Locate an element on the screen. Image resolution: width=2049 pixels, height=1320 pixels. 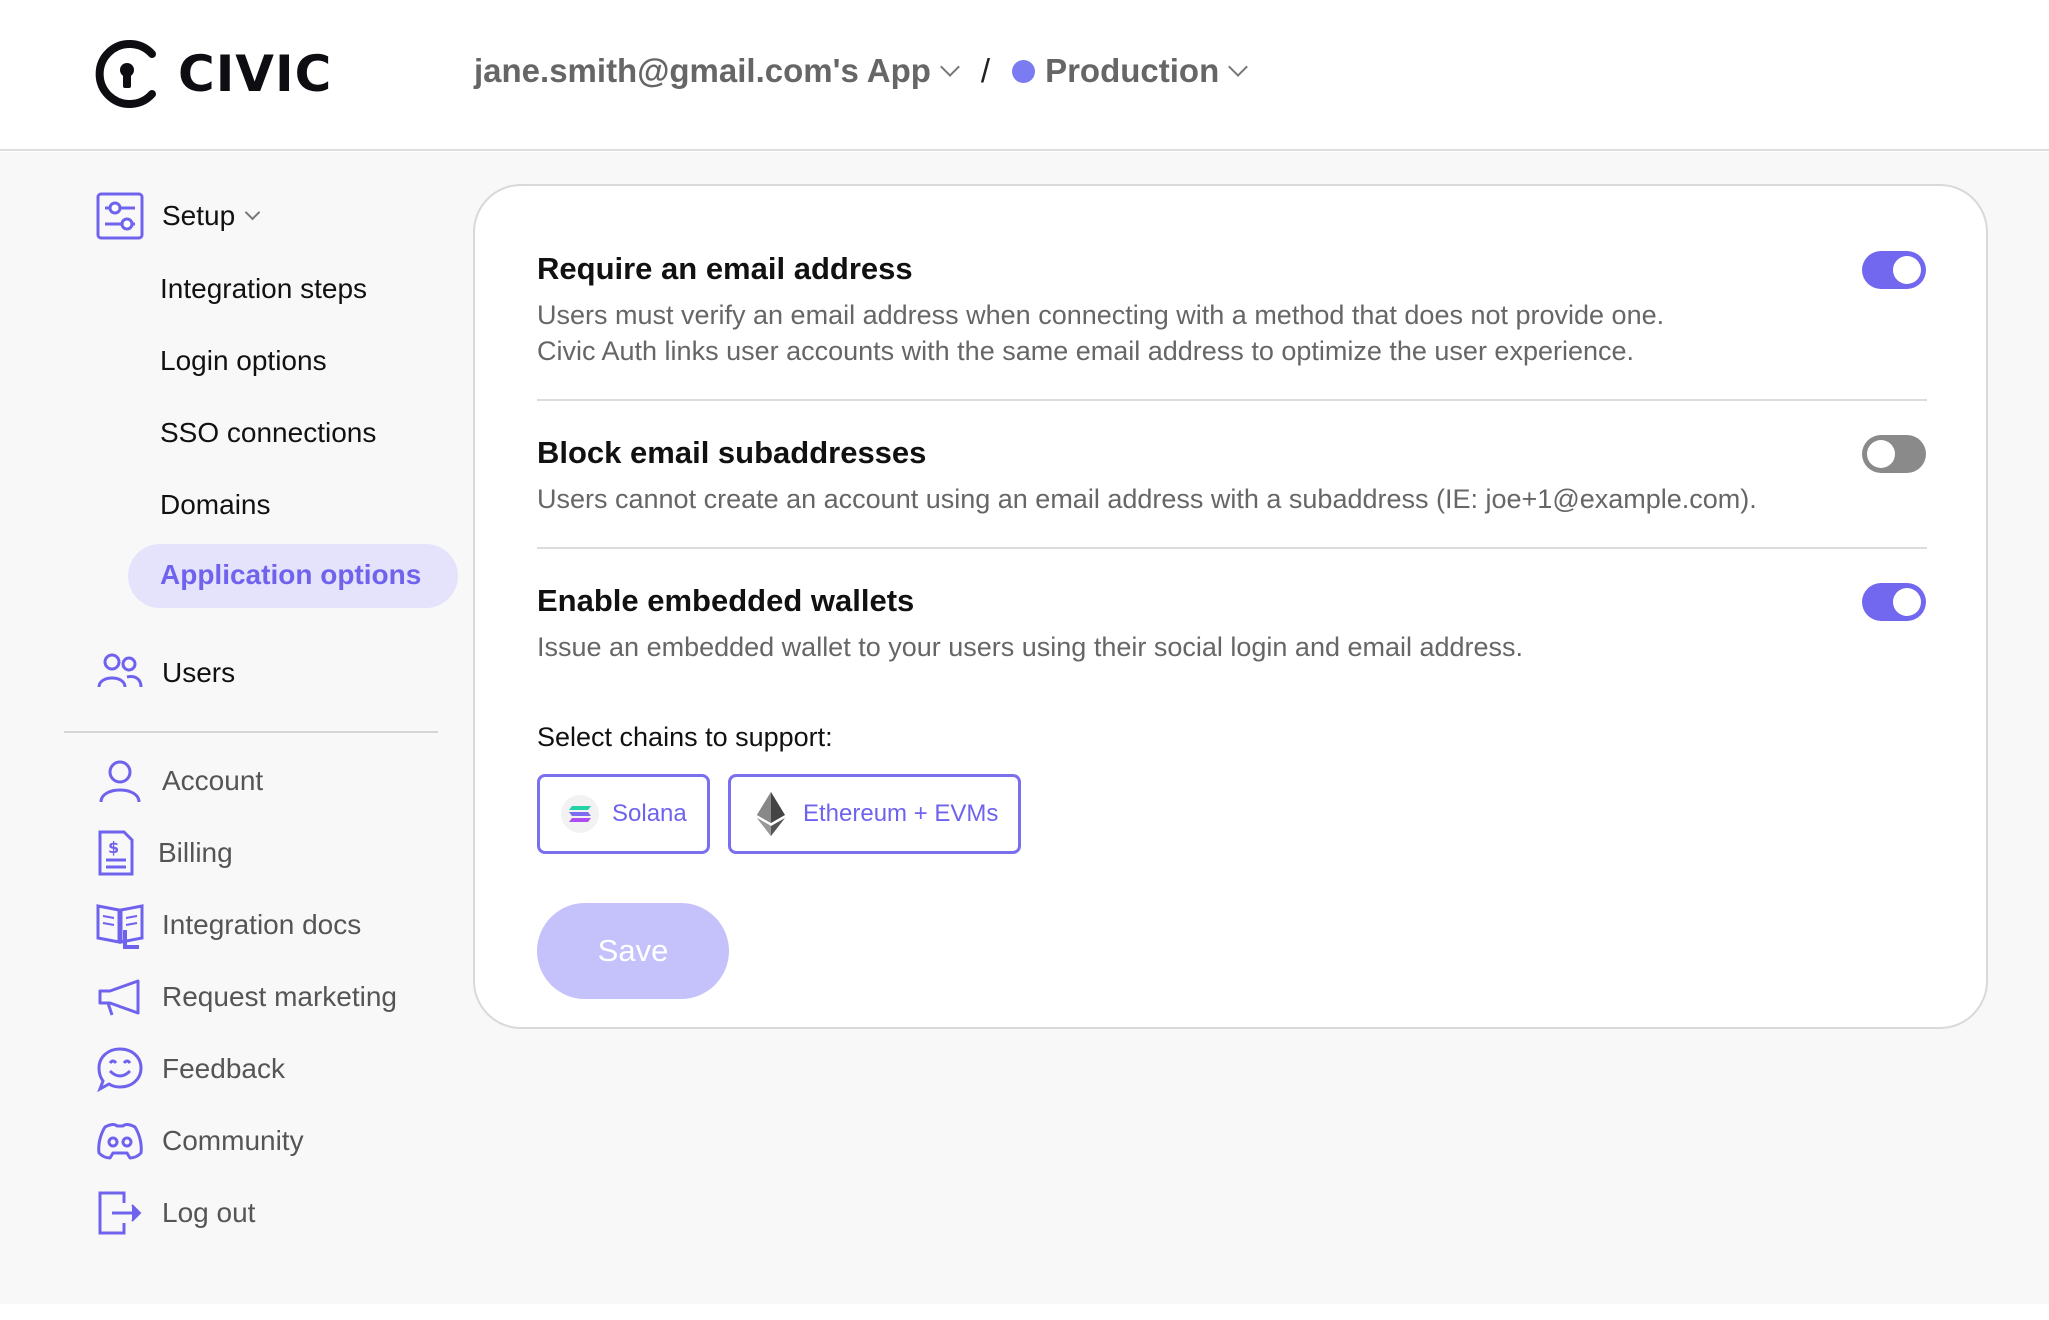
chain-label: Ethereum + EVMs is located at coordinates (901, 813).